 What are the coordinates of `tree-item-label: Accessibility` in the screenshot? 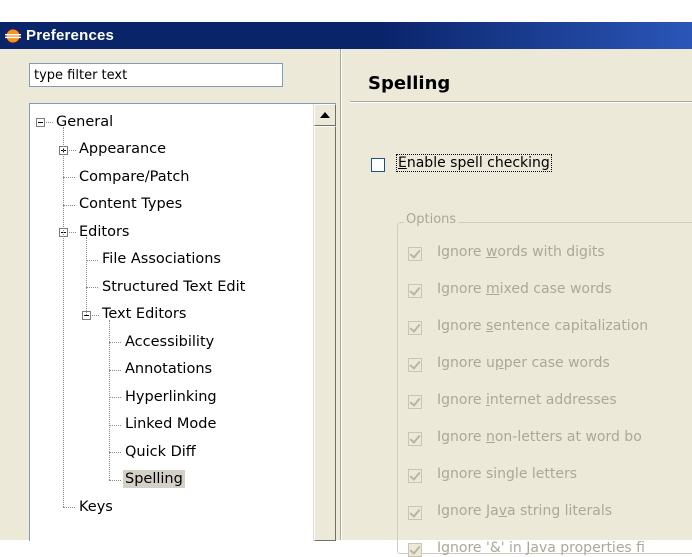 It's located at (170, 341).